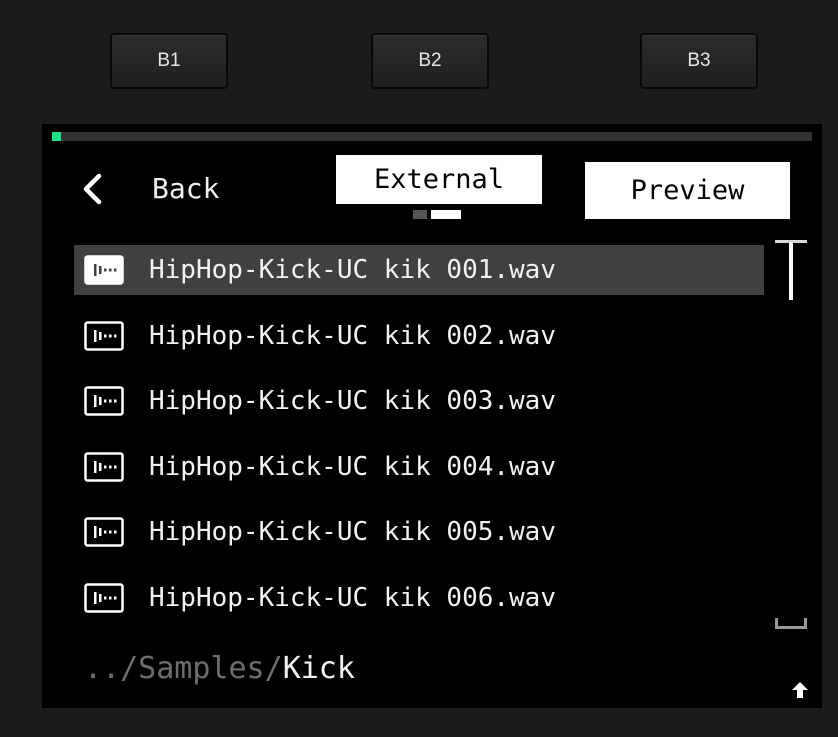  I want to click on file-row: HipHop-Kick-UC kik 005.wav, so click(419, 532).